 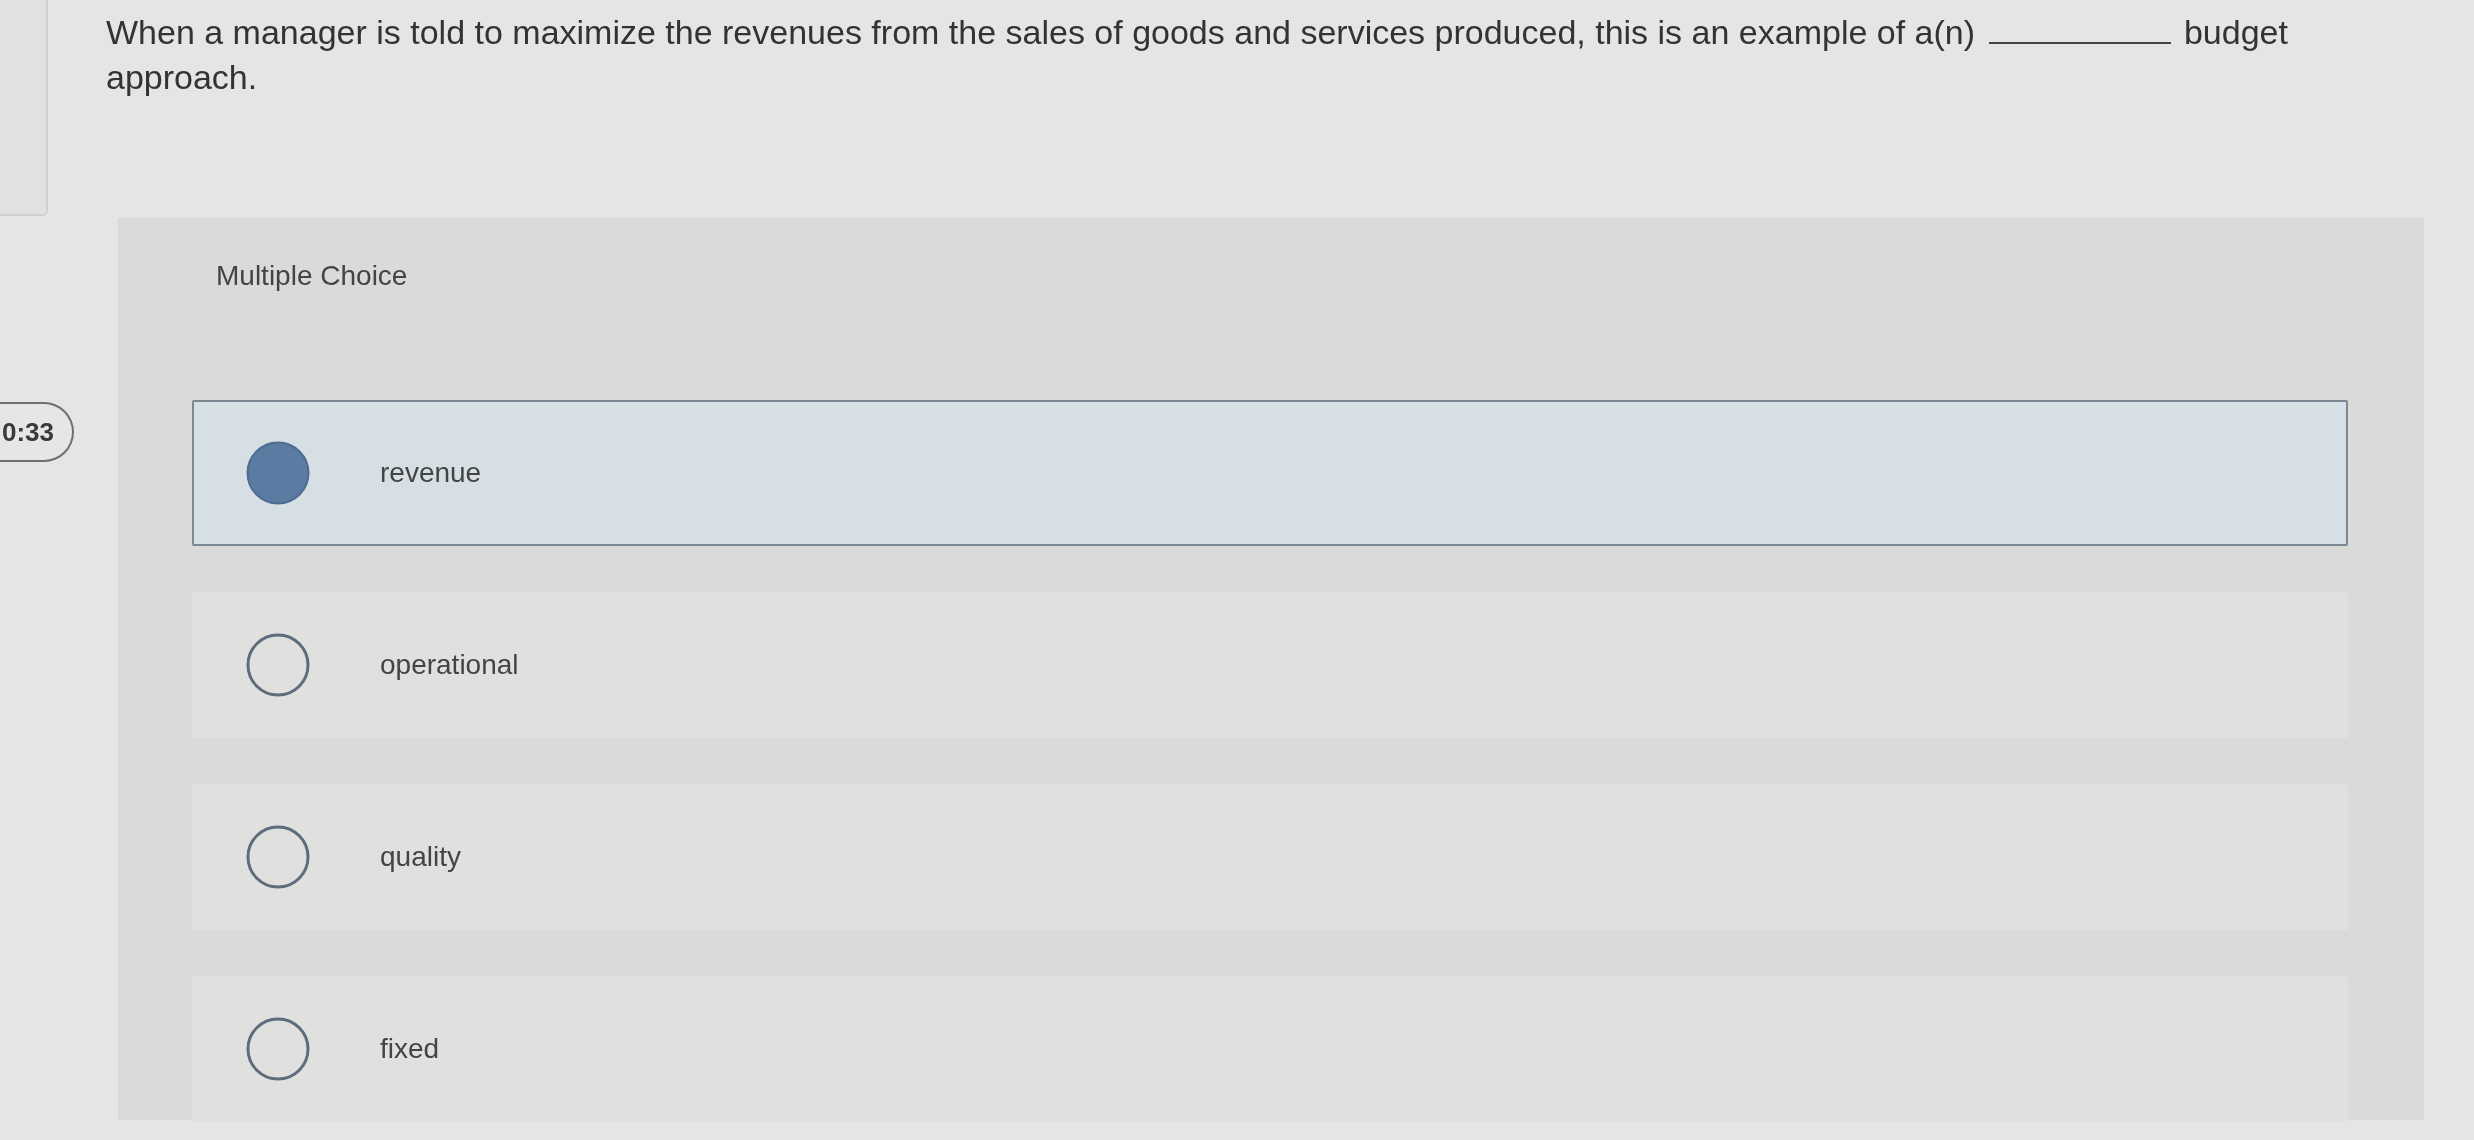 I want to click on answer-option: fixed, so click(x=1270, y=1049).